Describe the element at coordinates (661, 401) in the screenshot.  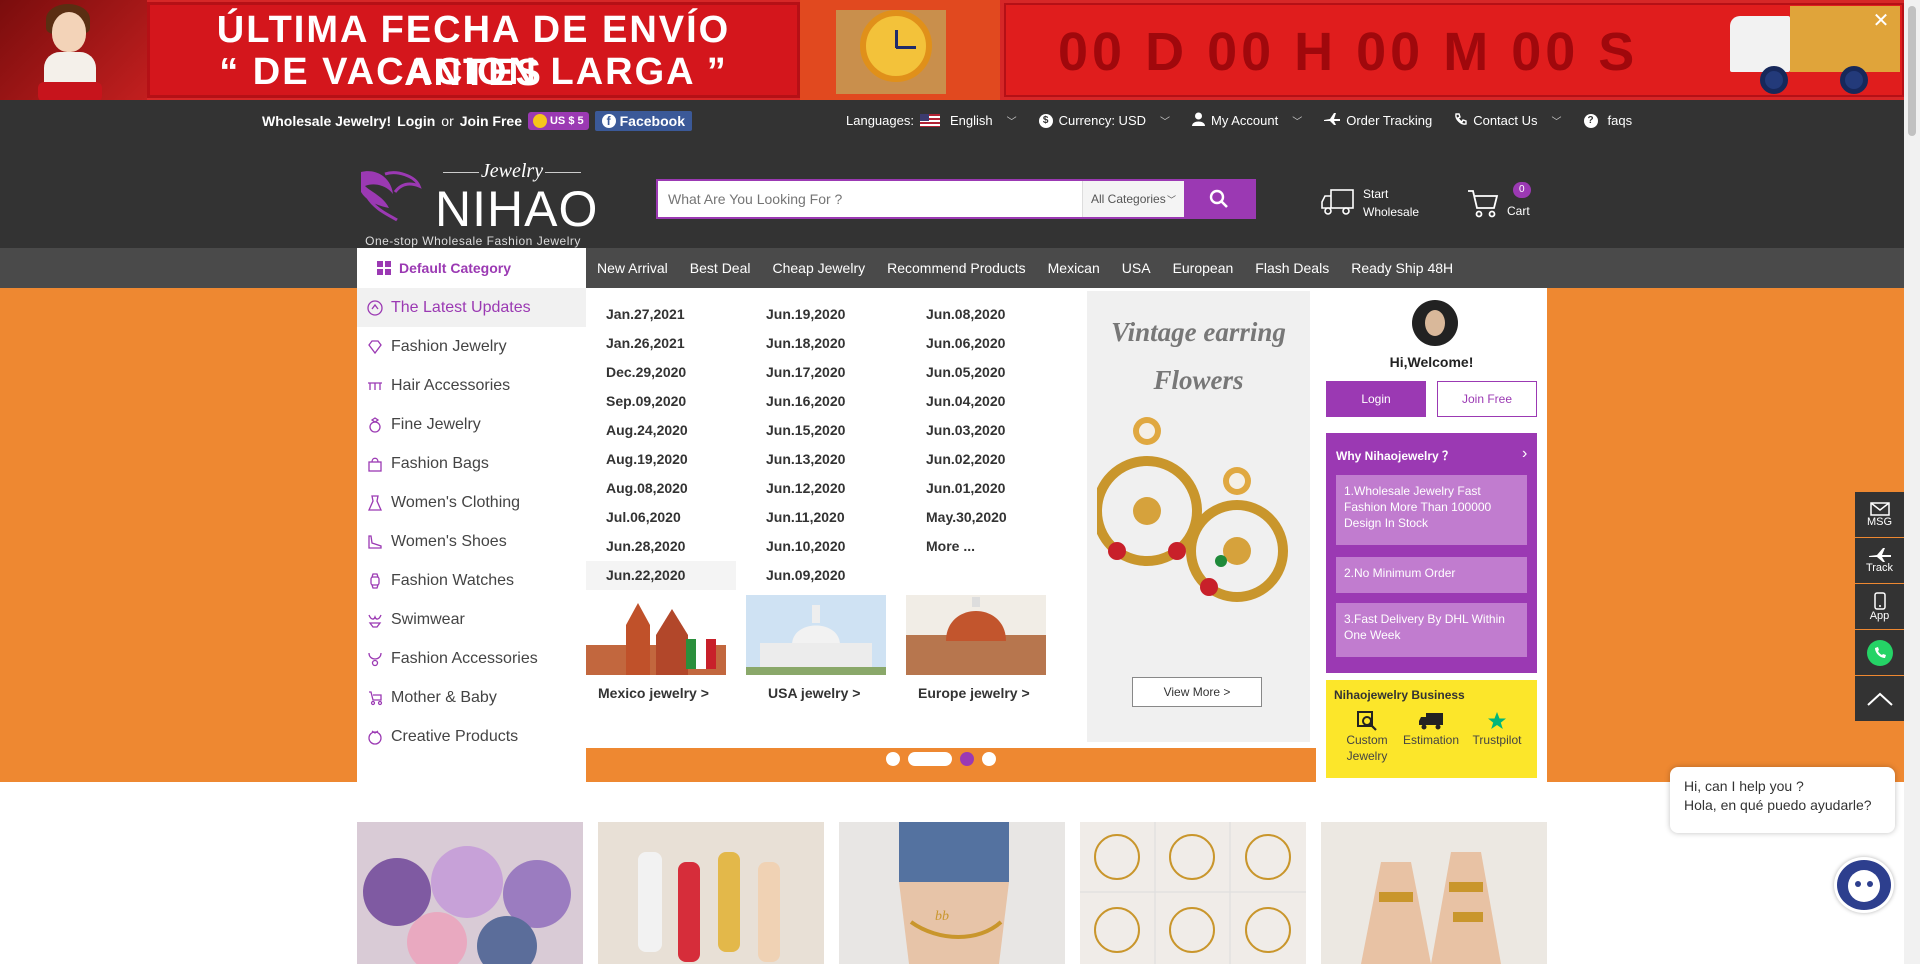
I see `date-link: Sep.09,2020` at that location.